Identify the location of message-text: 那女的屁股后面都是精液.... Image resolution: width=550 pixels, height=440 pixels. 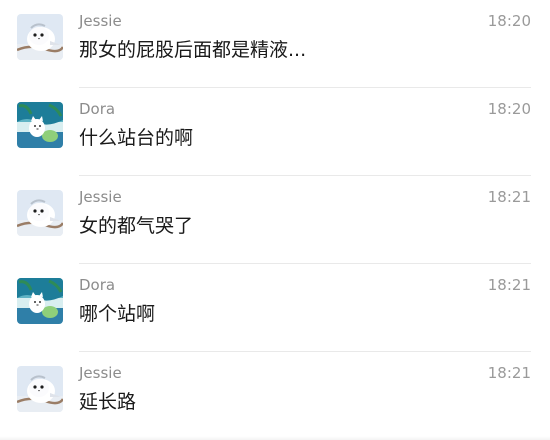
(193, 50).